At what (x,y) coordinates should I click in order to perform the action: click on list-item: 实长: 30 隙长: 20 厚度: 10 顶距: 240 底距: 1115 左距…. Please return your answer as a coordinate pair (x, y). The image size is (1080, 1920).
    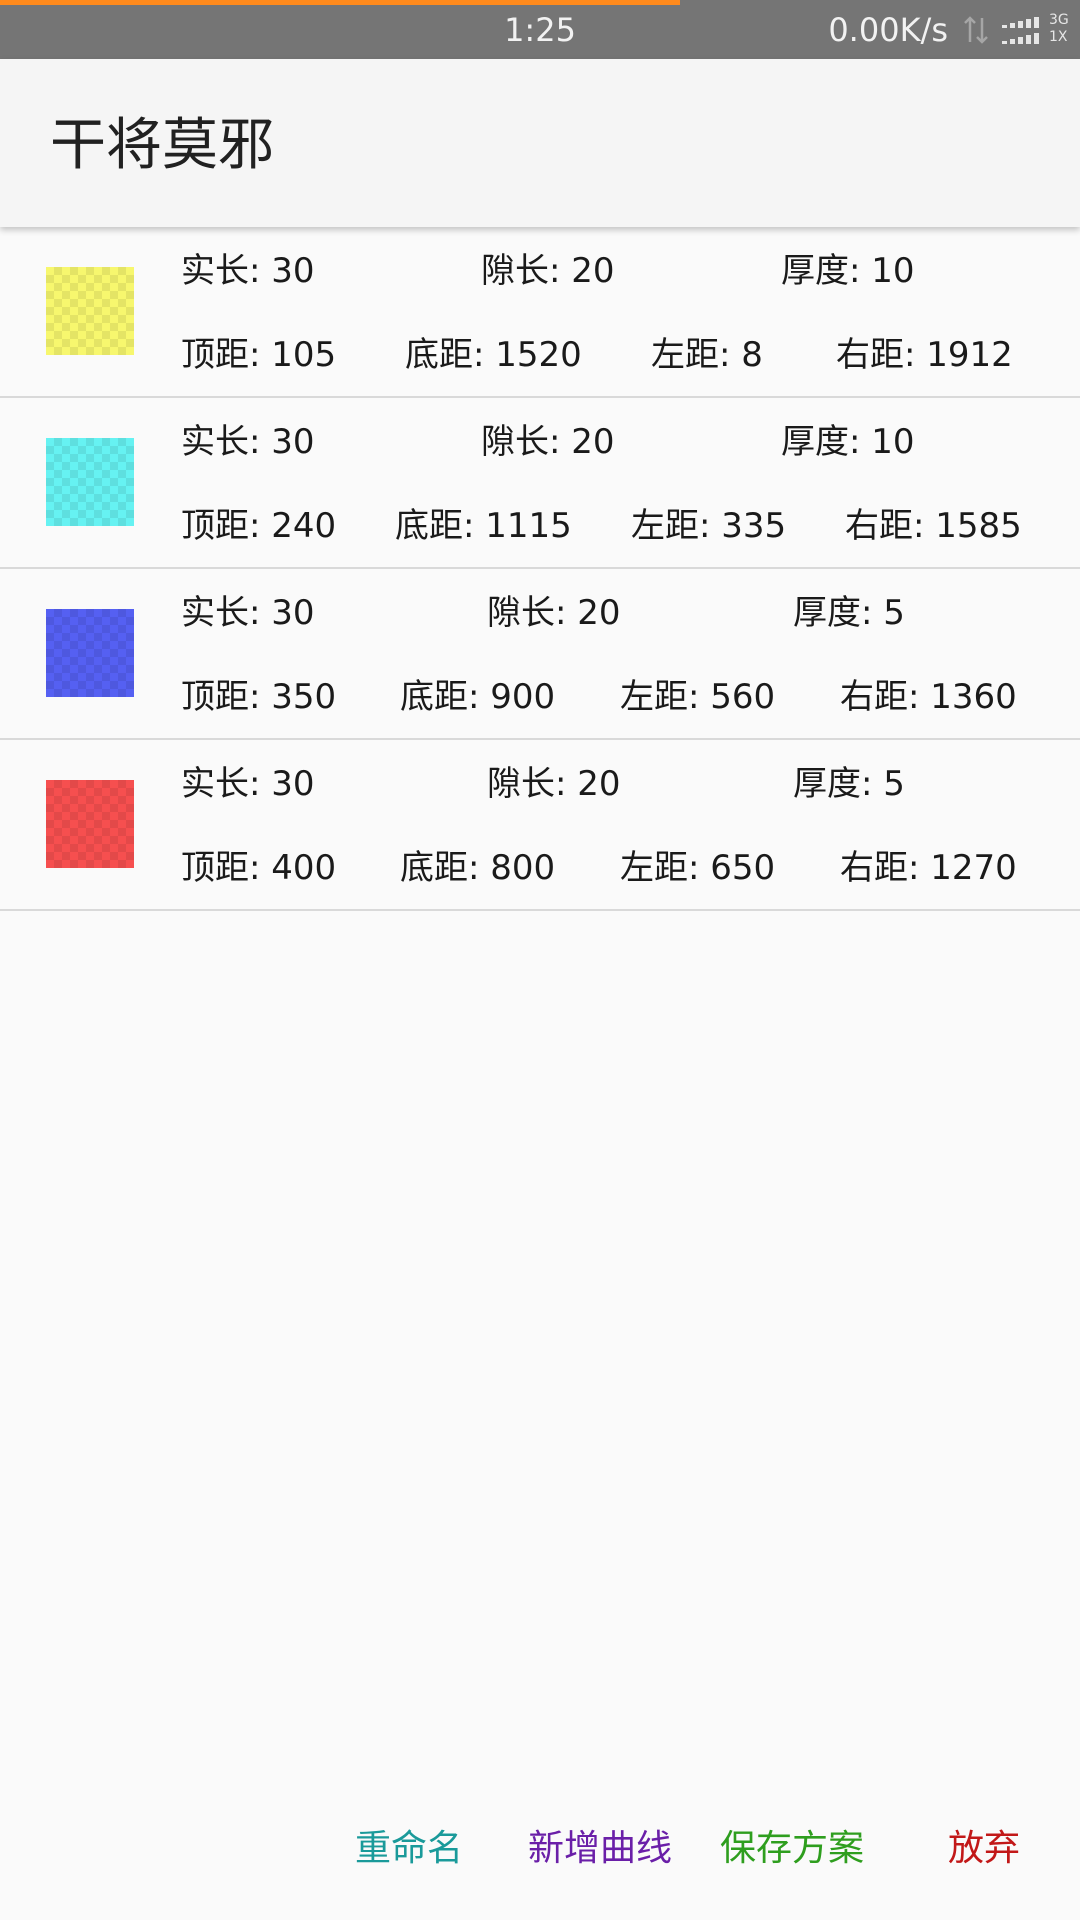
    Looking at the image, I should click on (540, 483).